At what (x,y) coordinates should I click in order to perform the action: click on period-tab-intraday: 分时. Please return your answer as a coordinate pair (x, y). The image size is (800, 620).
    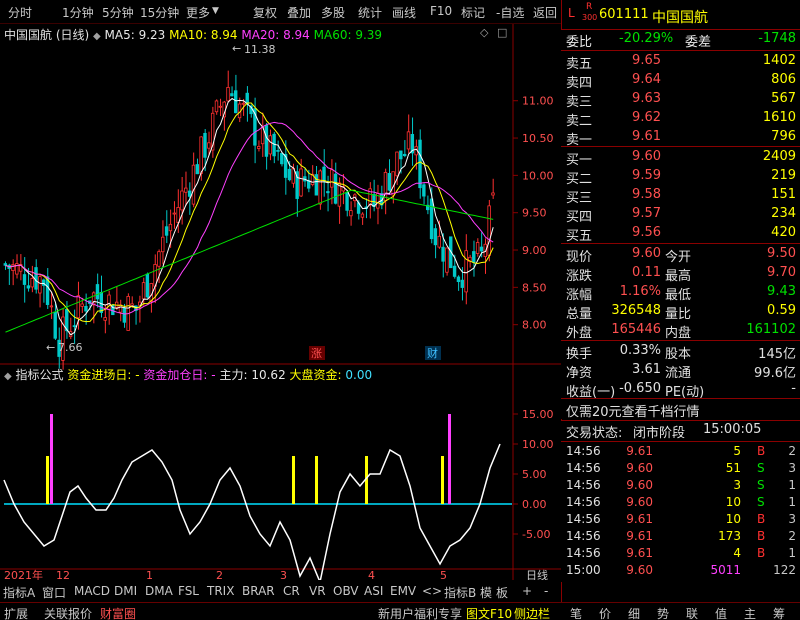
    Looking at the image, I should click on (20, 12).